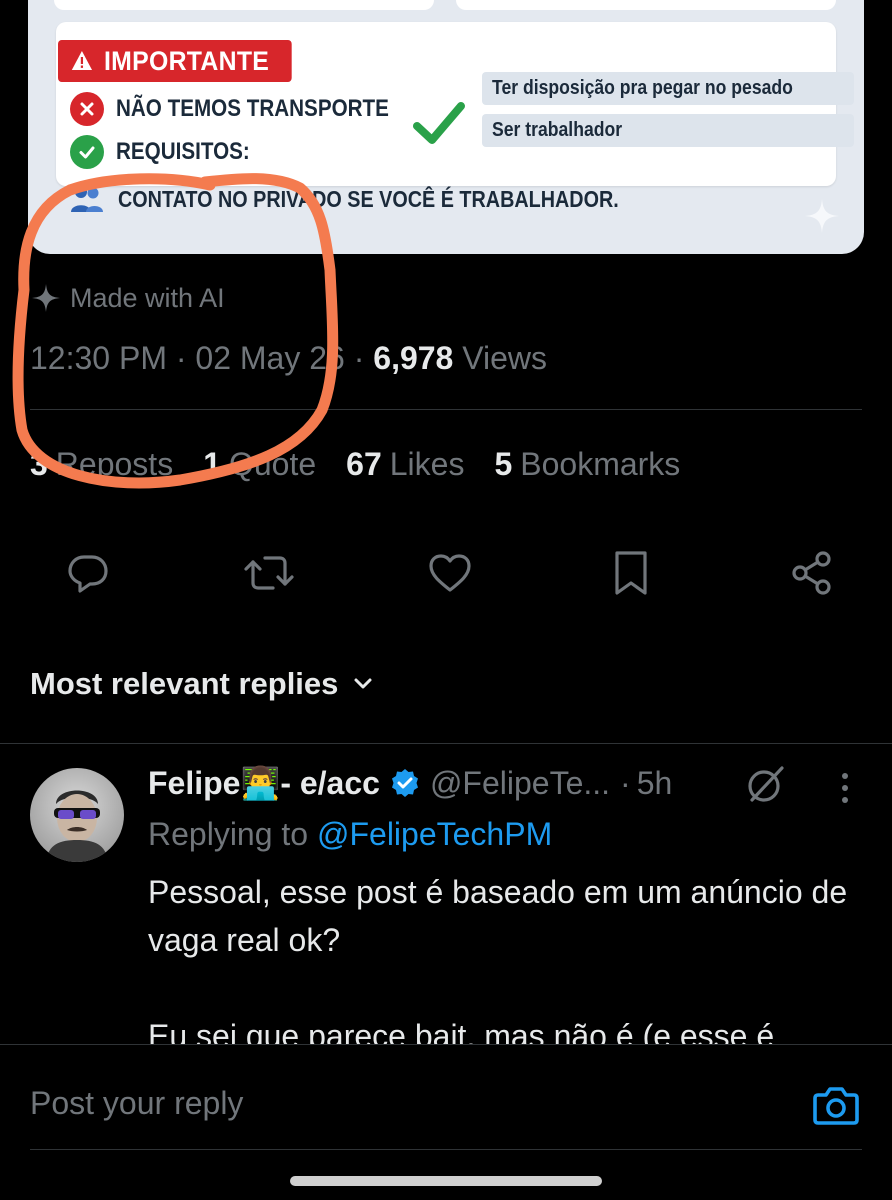  I want to click on post-action-bar, so click(450, 573).